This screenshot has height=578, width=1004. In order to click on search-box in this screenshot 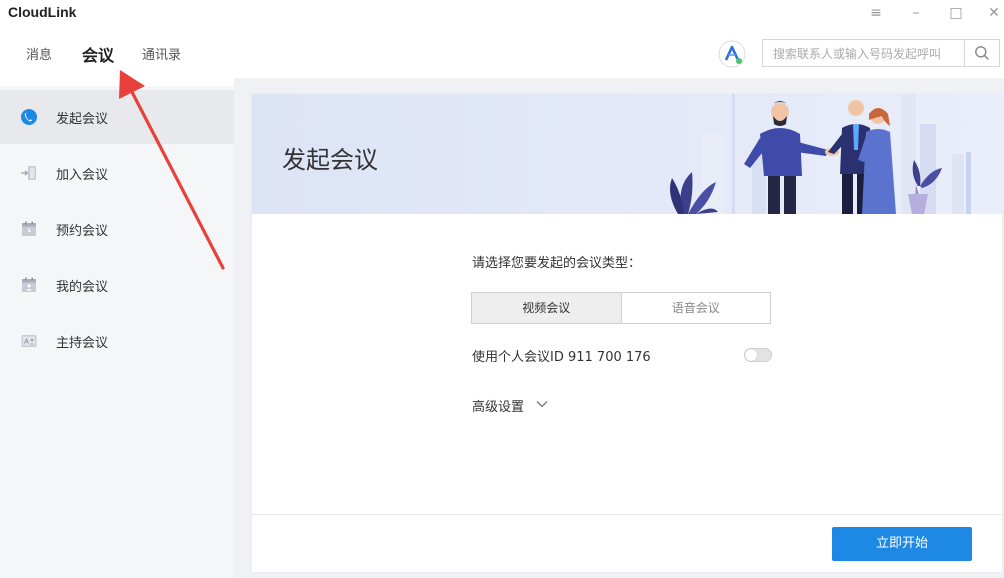, I will do `click(881, 53)`.